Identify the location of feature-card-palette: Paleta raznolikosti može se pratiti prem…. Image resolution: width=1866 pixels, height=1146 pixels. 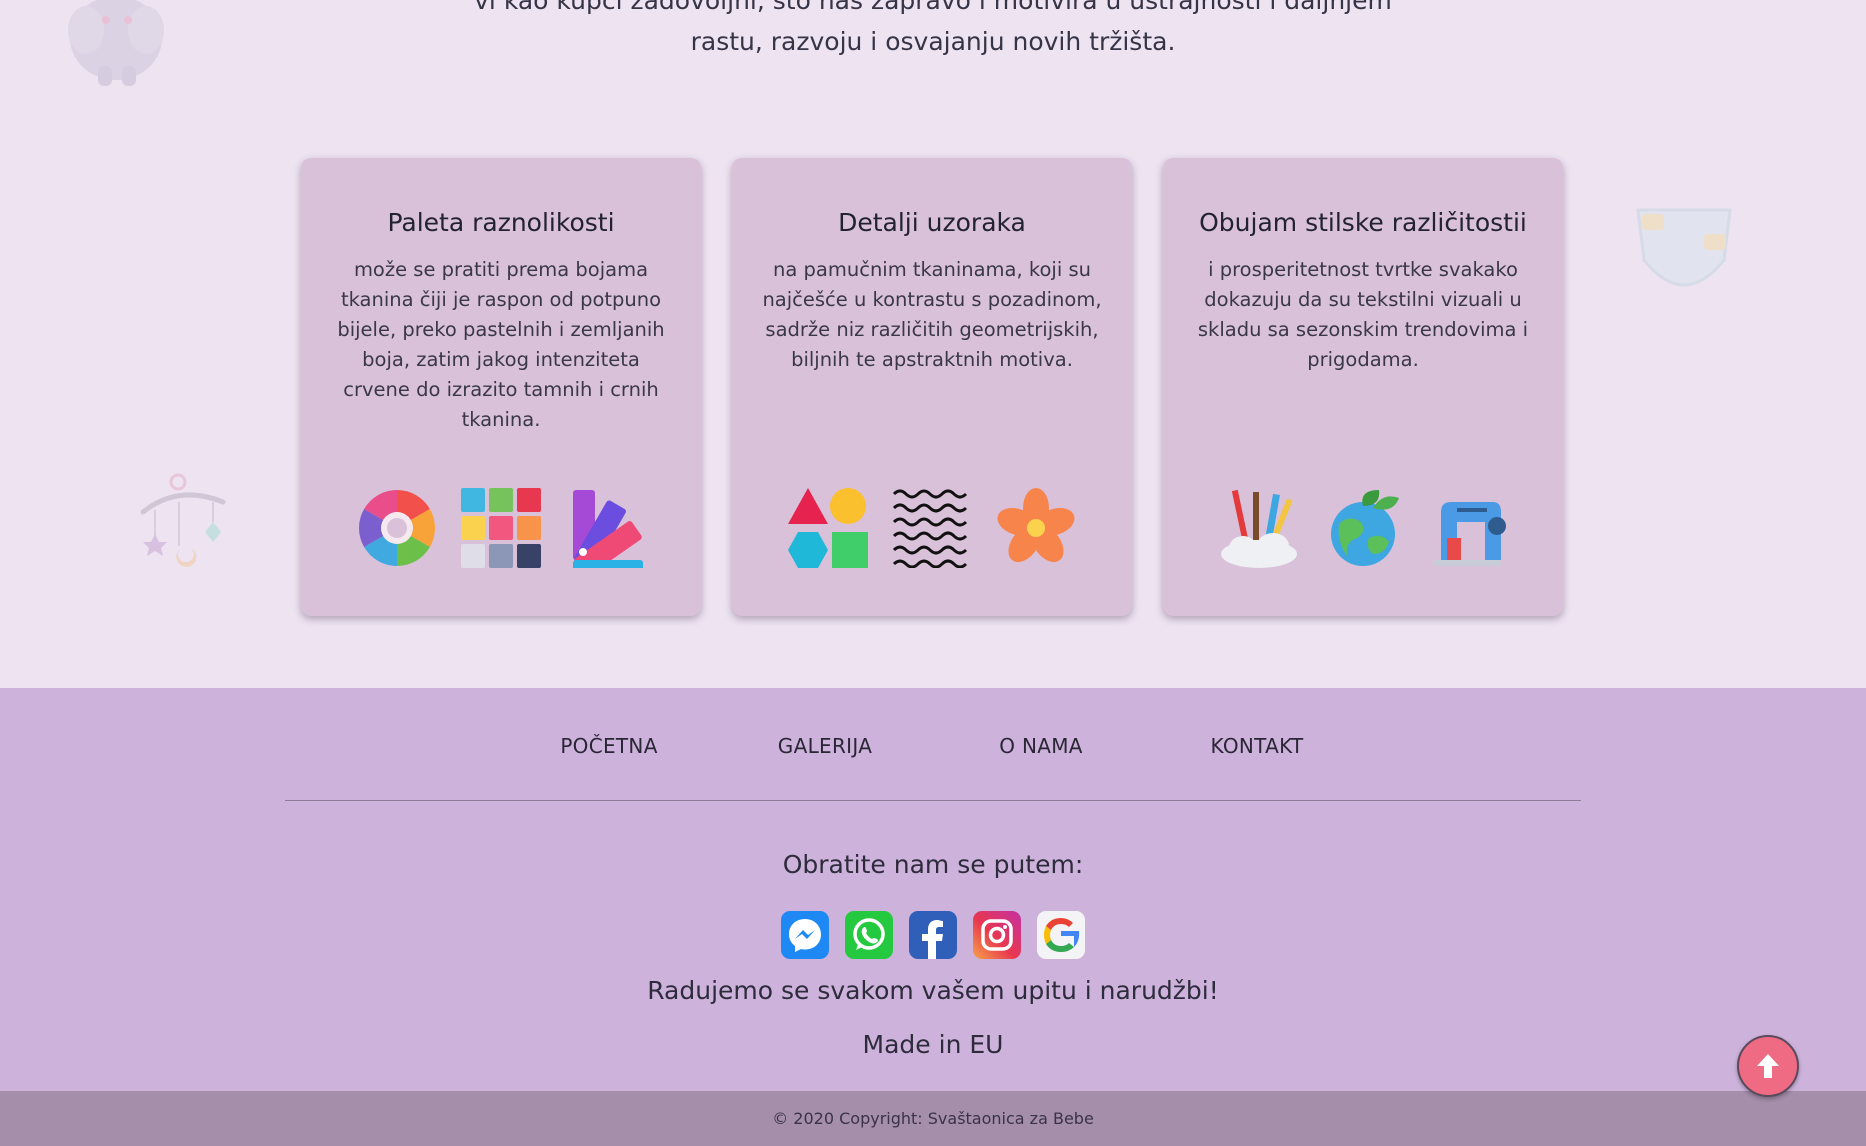
(501, 387).